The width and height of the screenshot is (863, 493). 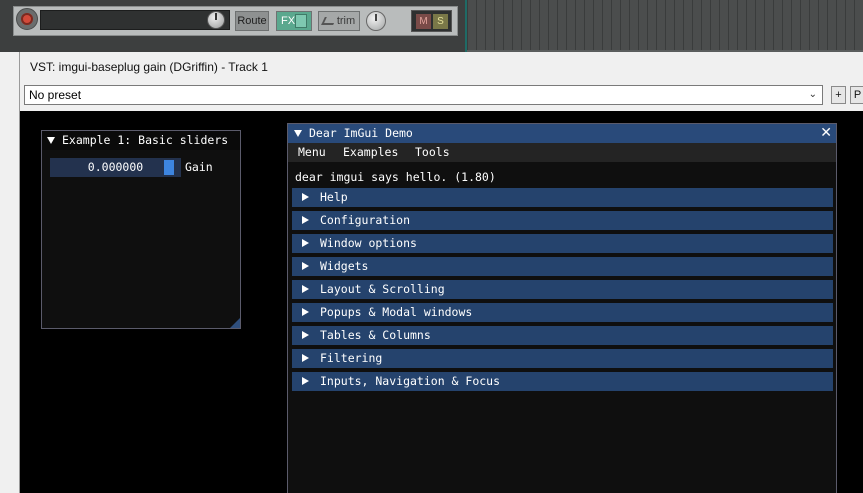 What do you see at coordinates (562, 243) in the screenshot?
I see `header-window-options: Window options` at bounding box center [562, 243].